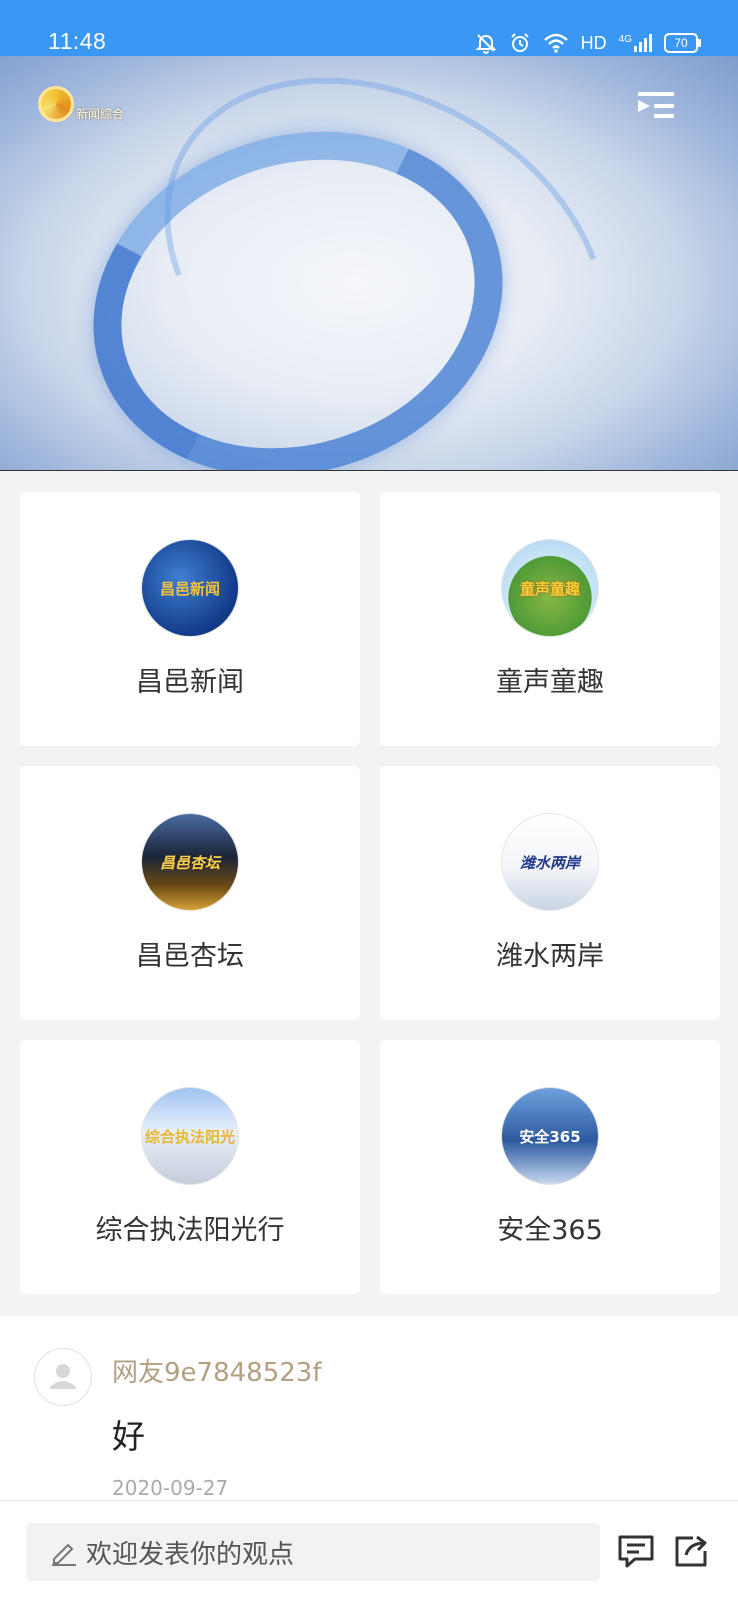 The image size is (738, 1601). Describe the element at coordinates (190, 682) in the screenshot. I see `program-title: 昌邑新闻` at that location.